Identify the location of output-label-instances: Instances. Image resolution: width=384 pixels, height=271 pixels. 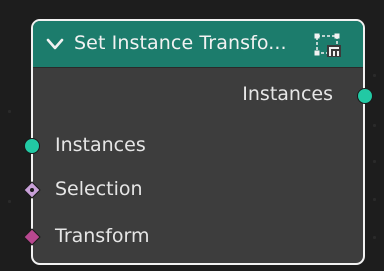
(287, 94).